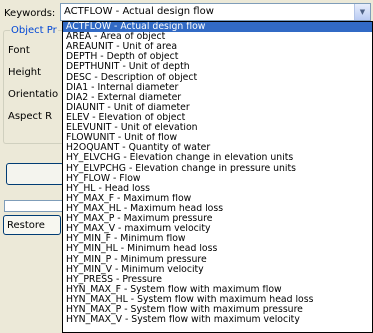  I want to click on dropdown-item: HY_FLOW - Flow, so click(217, 179).